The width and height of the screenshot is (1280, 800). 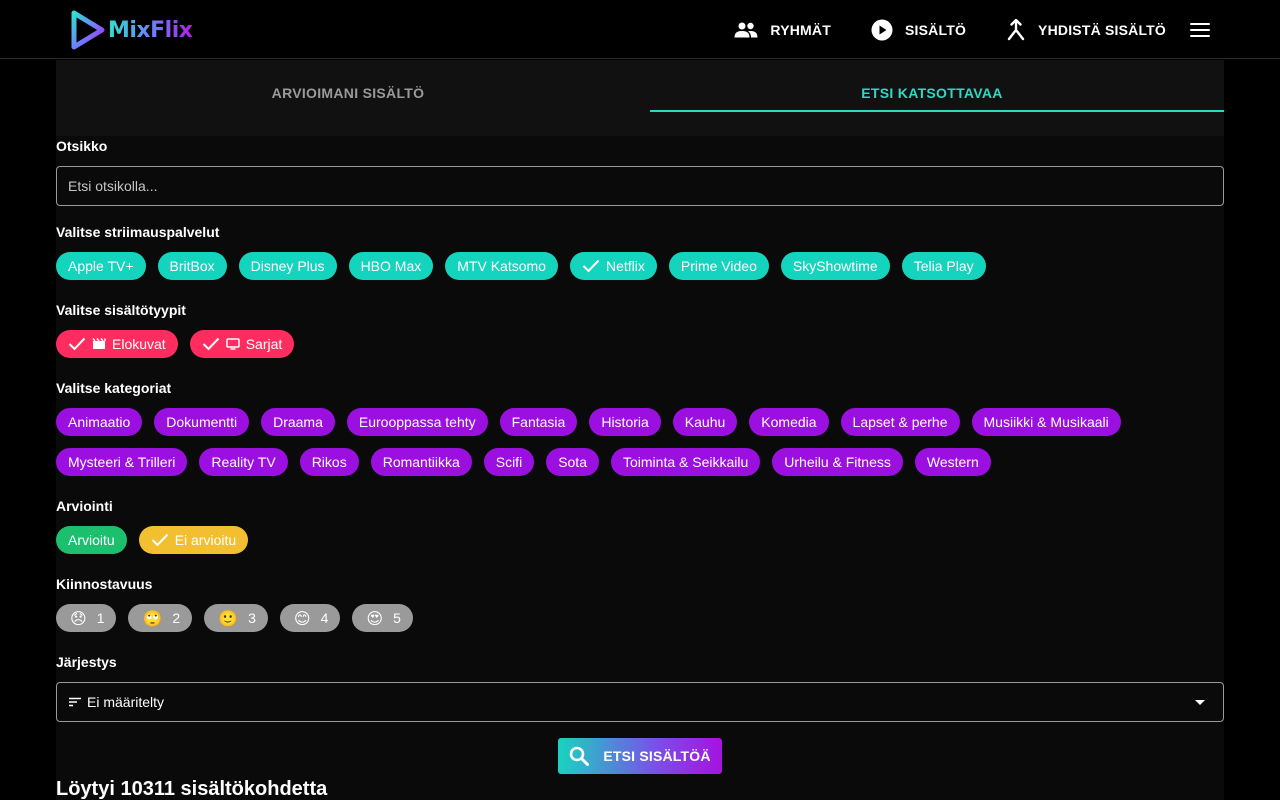 I want to click on chip-category-horror: Kauhu, so click(x=705, y=422).